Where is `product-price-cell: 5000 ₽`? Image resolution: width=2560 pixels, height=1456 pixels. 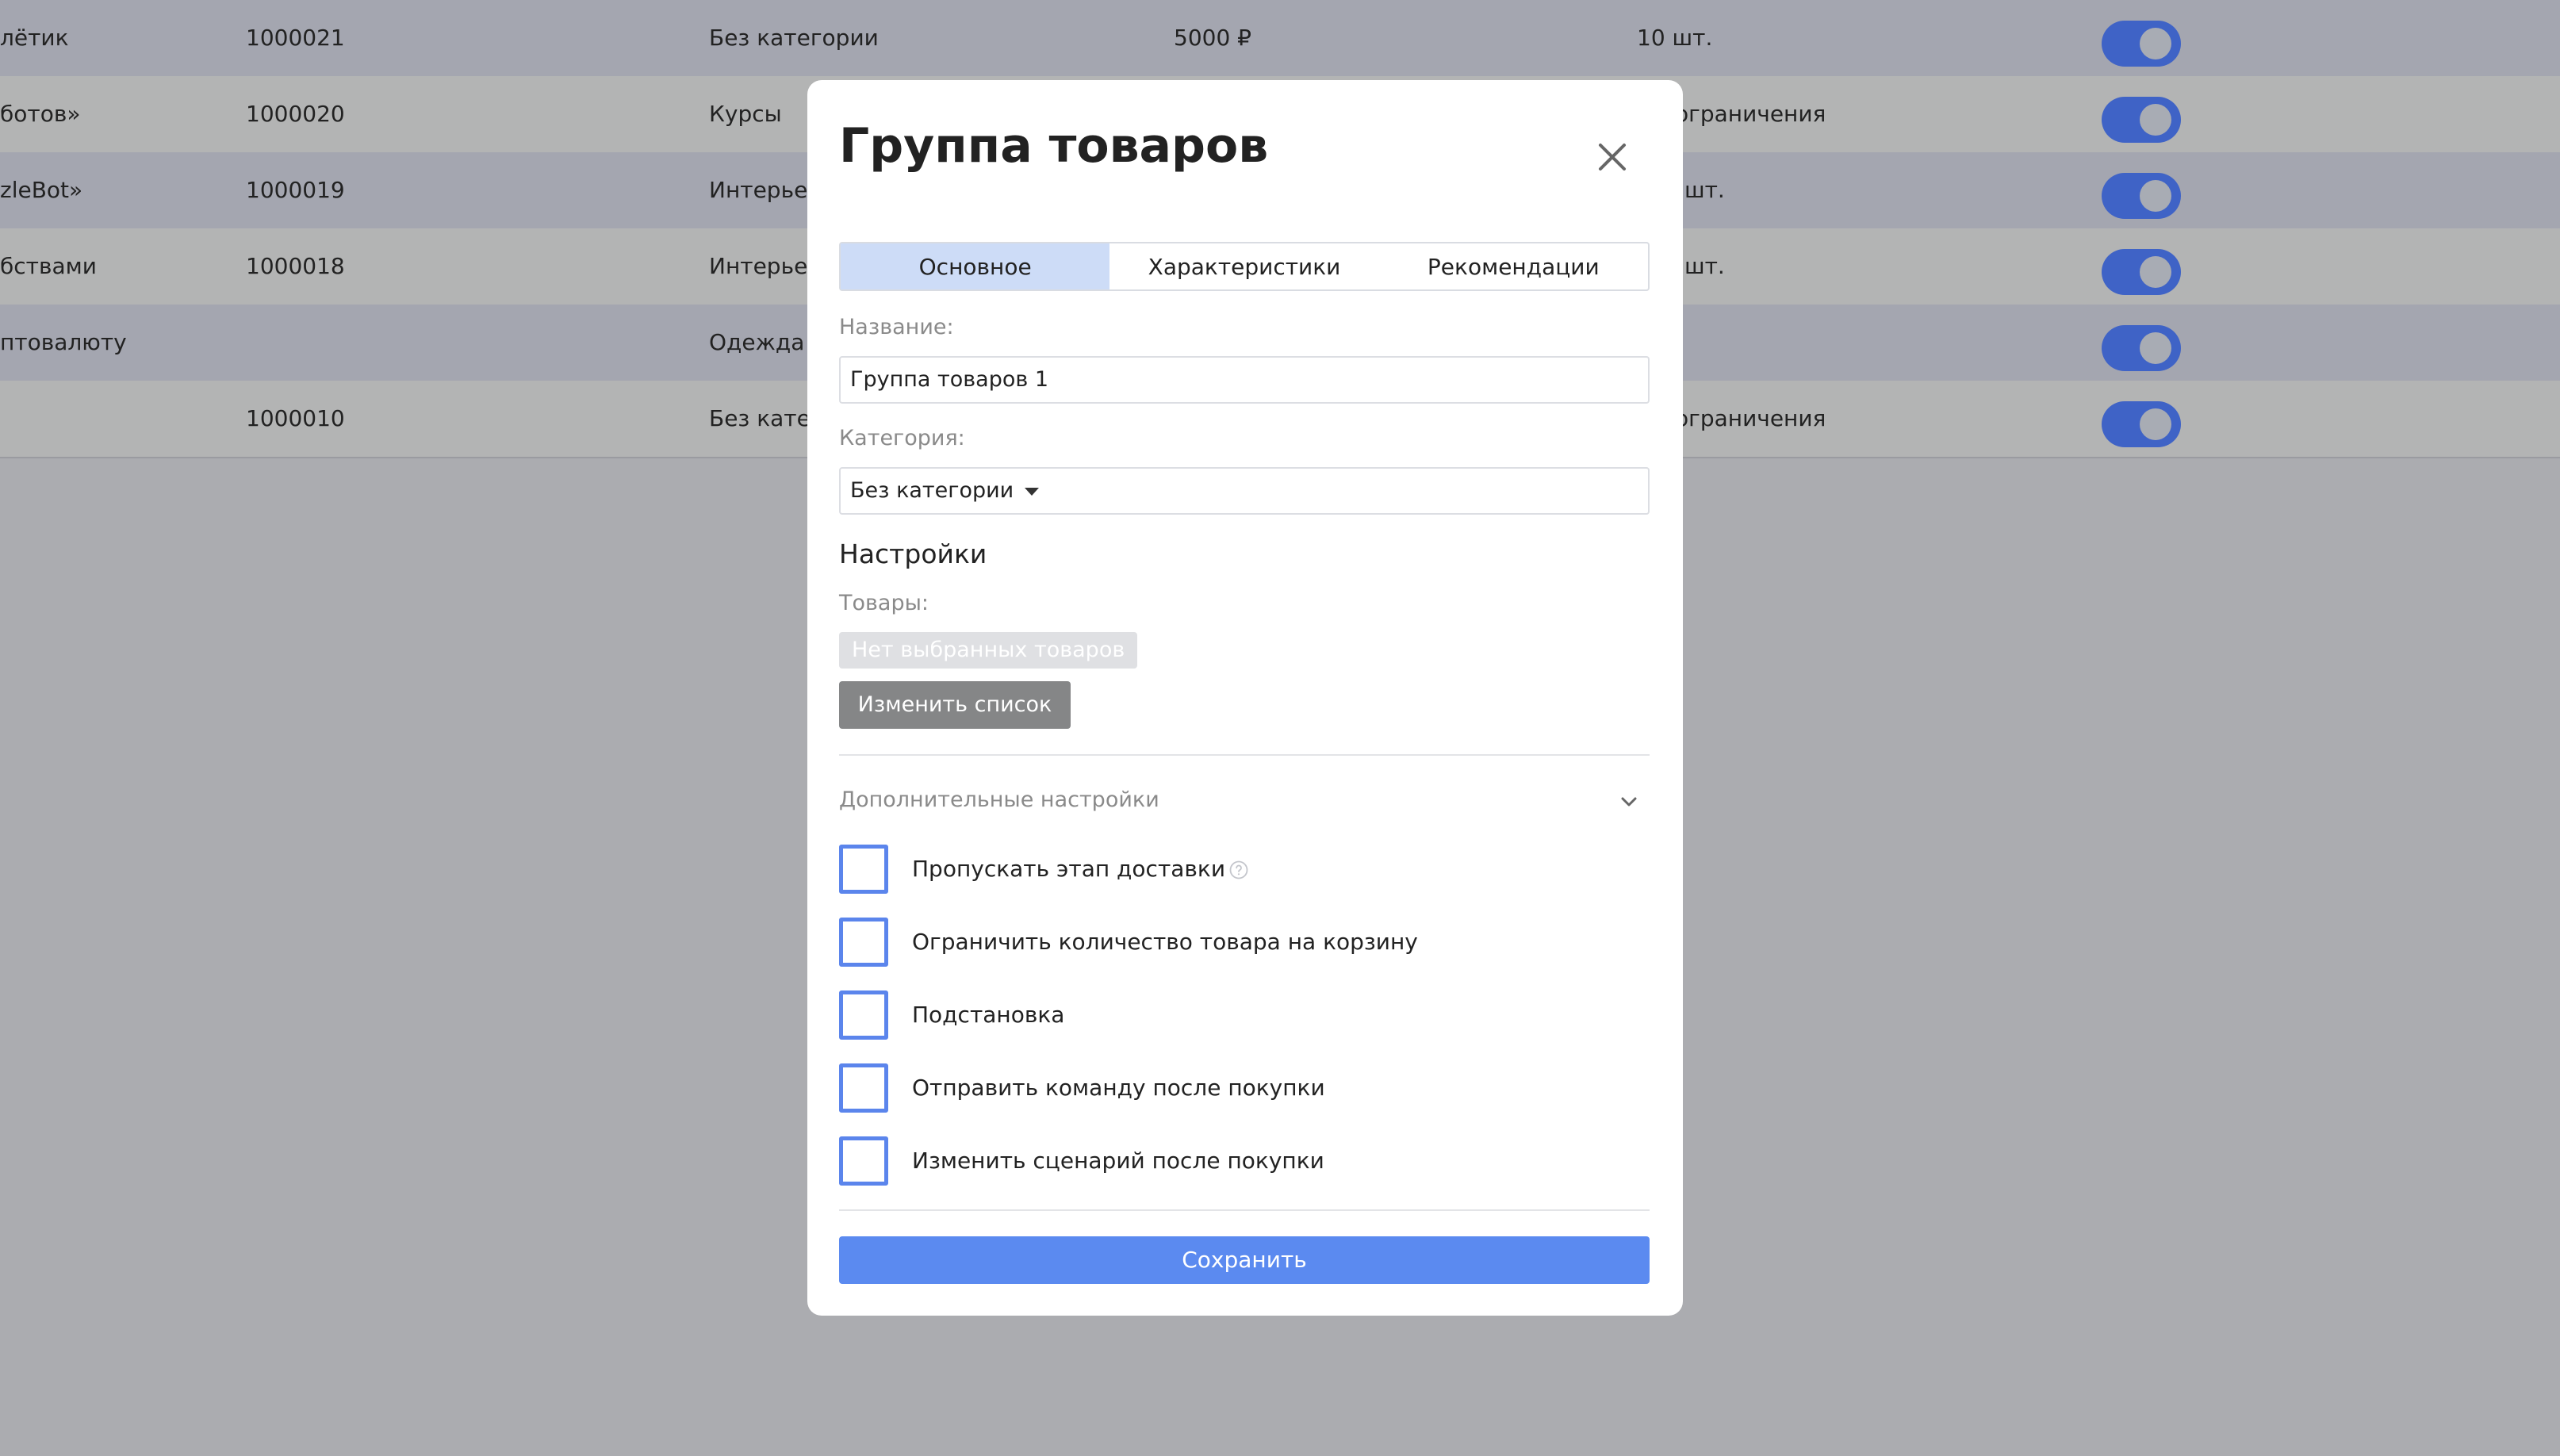
product-price-cell: 5000 ₽ is located at coordinates (1212, 38).